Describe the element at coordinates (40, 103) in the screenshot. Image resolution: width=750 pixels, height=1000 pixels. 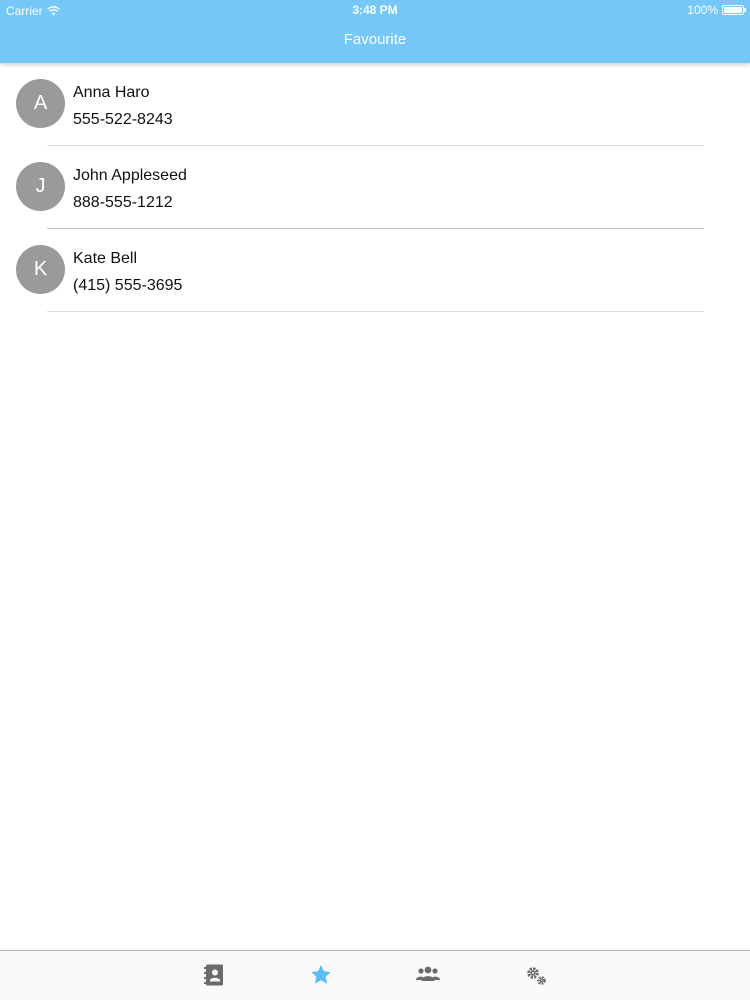
I see `avatar: A` at that location.